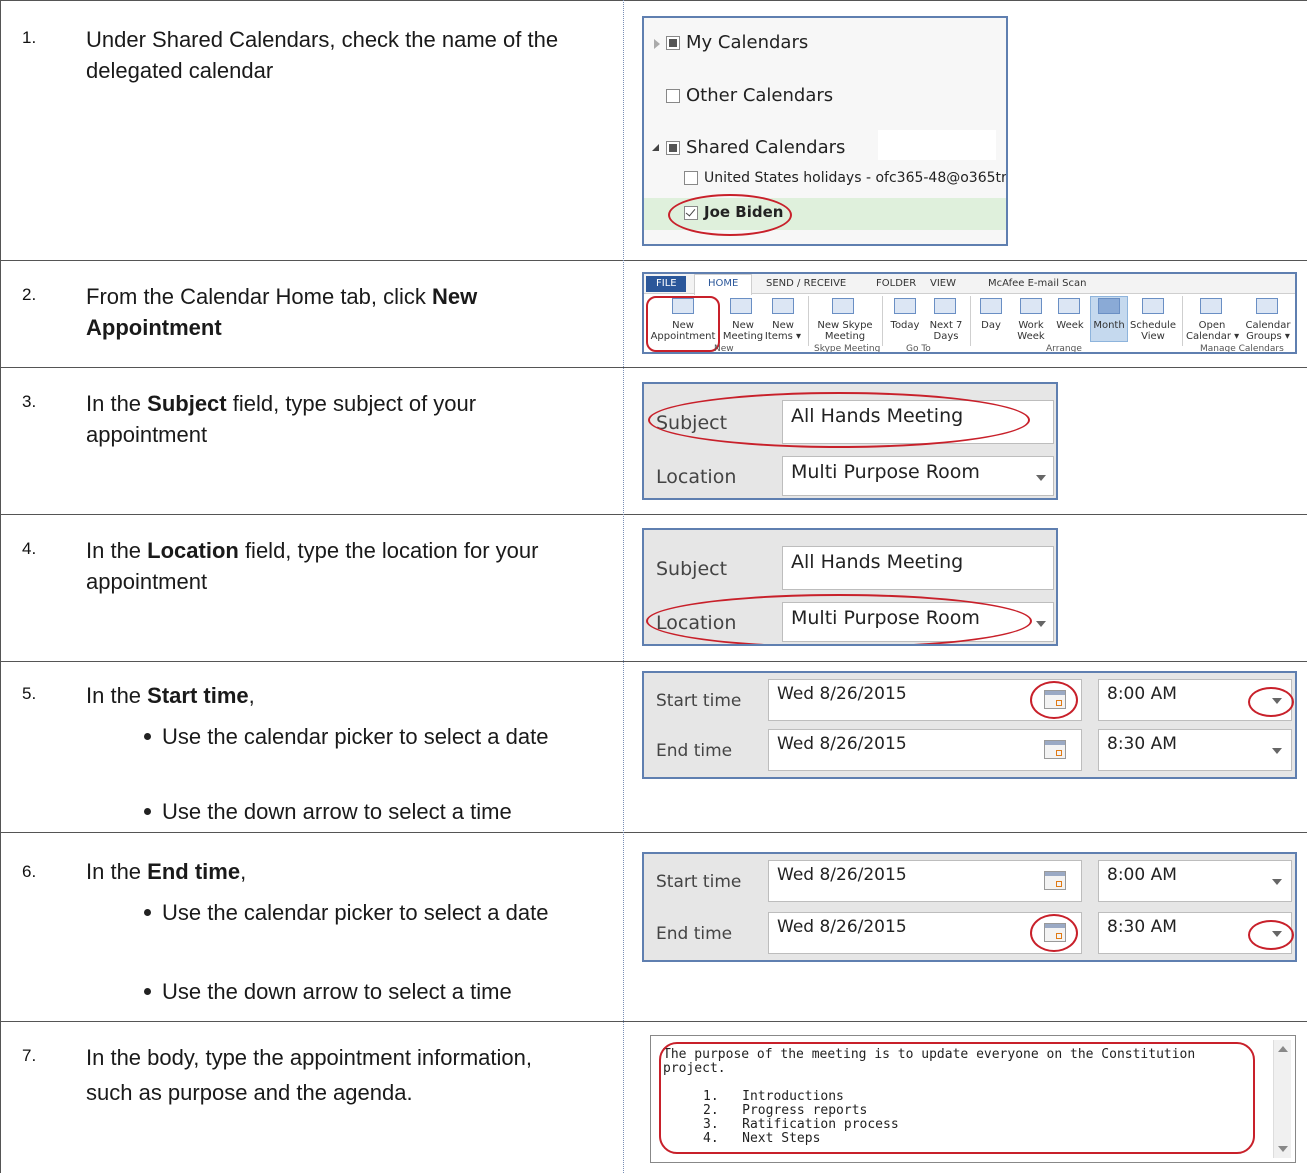 The height and width of the screenshot is (1173, 1307). Describe the element at coordinates (1153, 331) in the screenshot. I see `schedule-view-button: Schedule View` at that location.